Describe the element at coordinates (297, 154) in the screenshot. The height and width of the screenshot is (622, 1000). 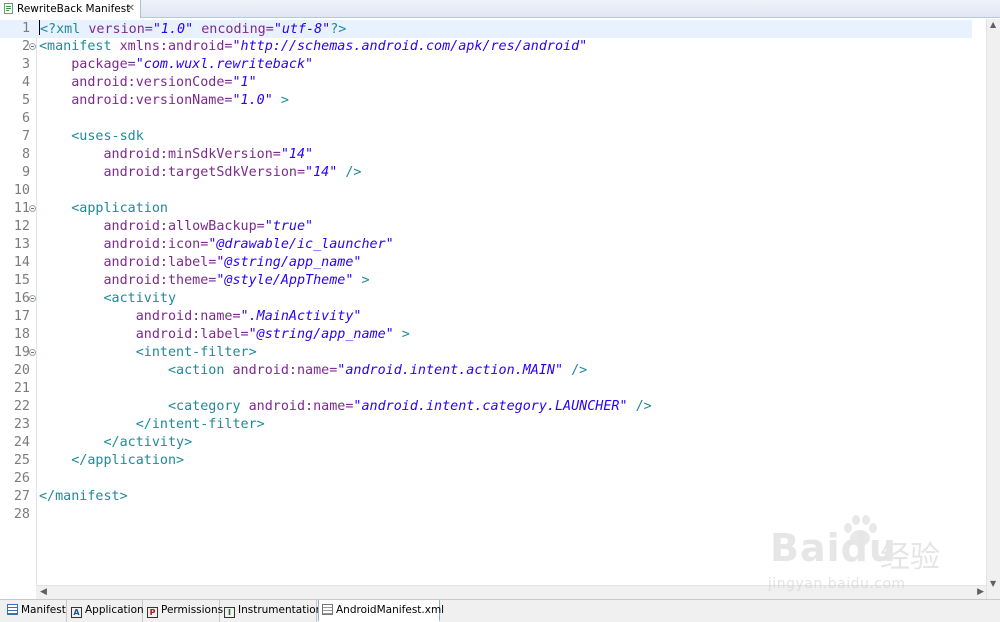
I see `xml-value-token: "14"` at that location.